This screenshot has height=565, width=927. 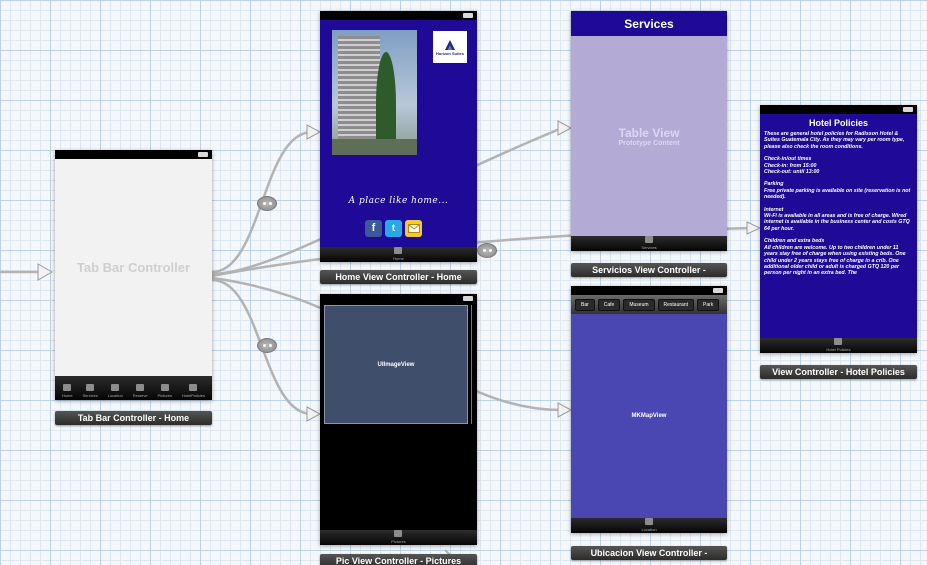 I want to click on hotel-logo-icon, so click(x=450, y=44).